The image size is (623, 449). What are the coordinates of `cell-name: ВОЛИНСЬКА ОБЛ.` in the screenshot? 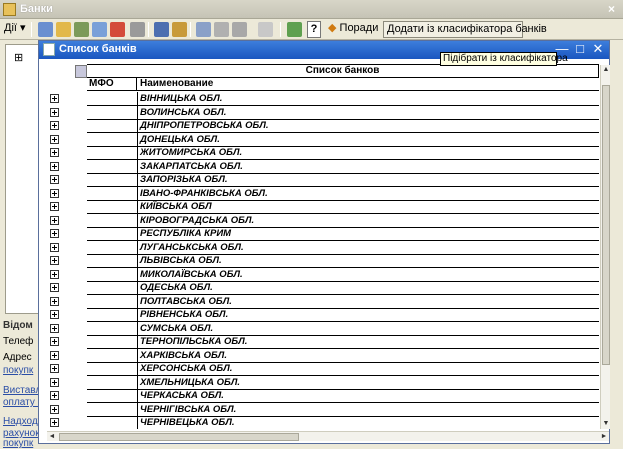 It's located at (368, 113).